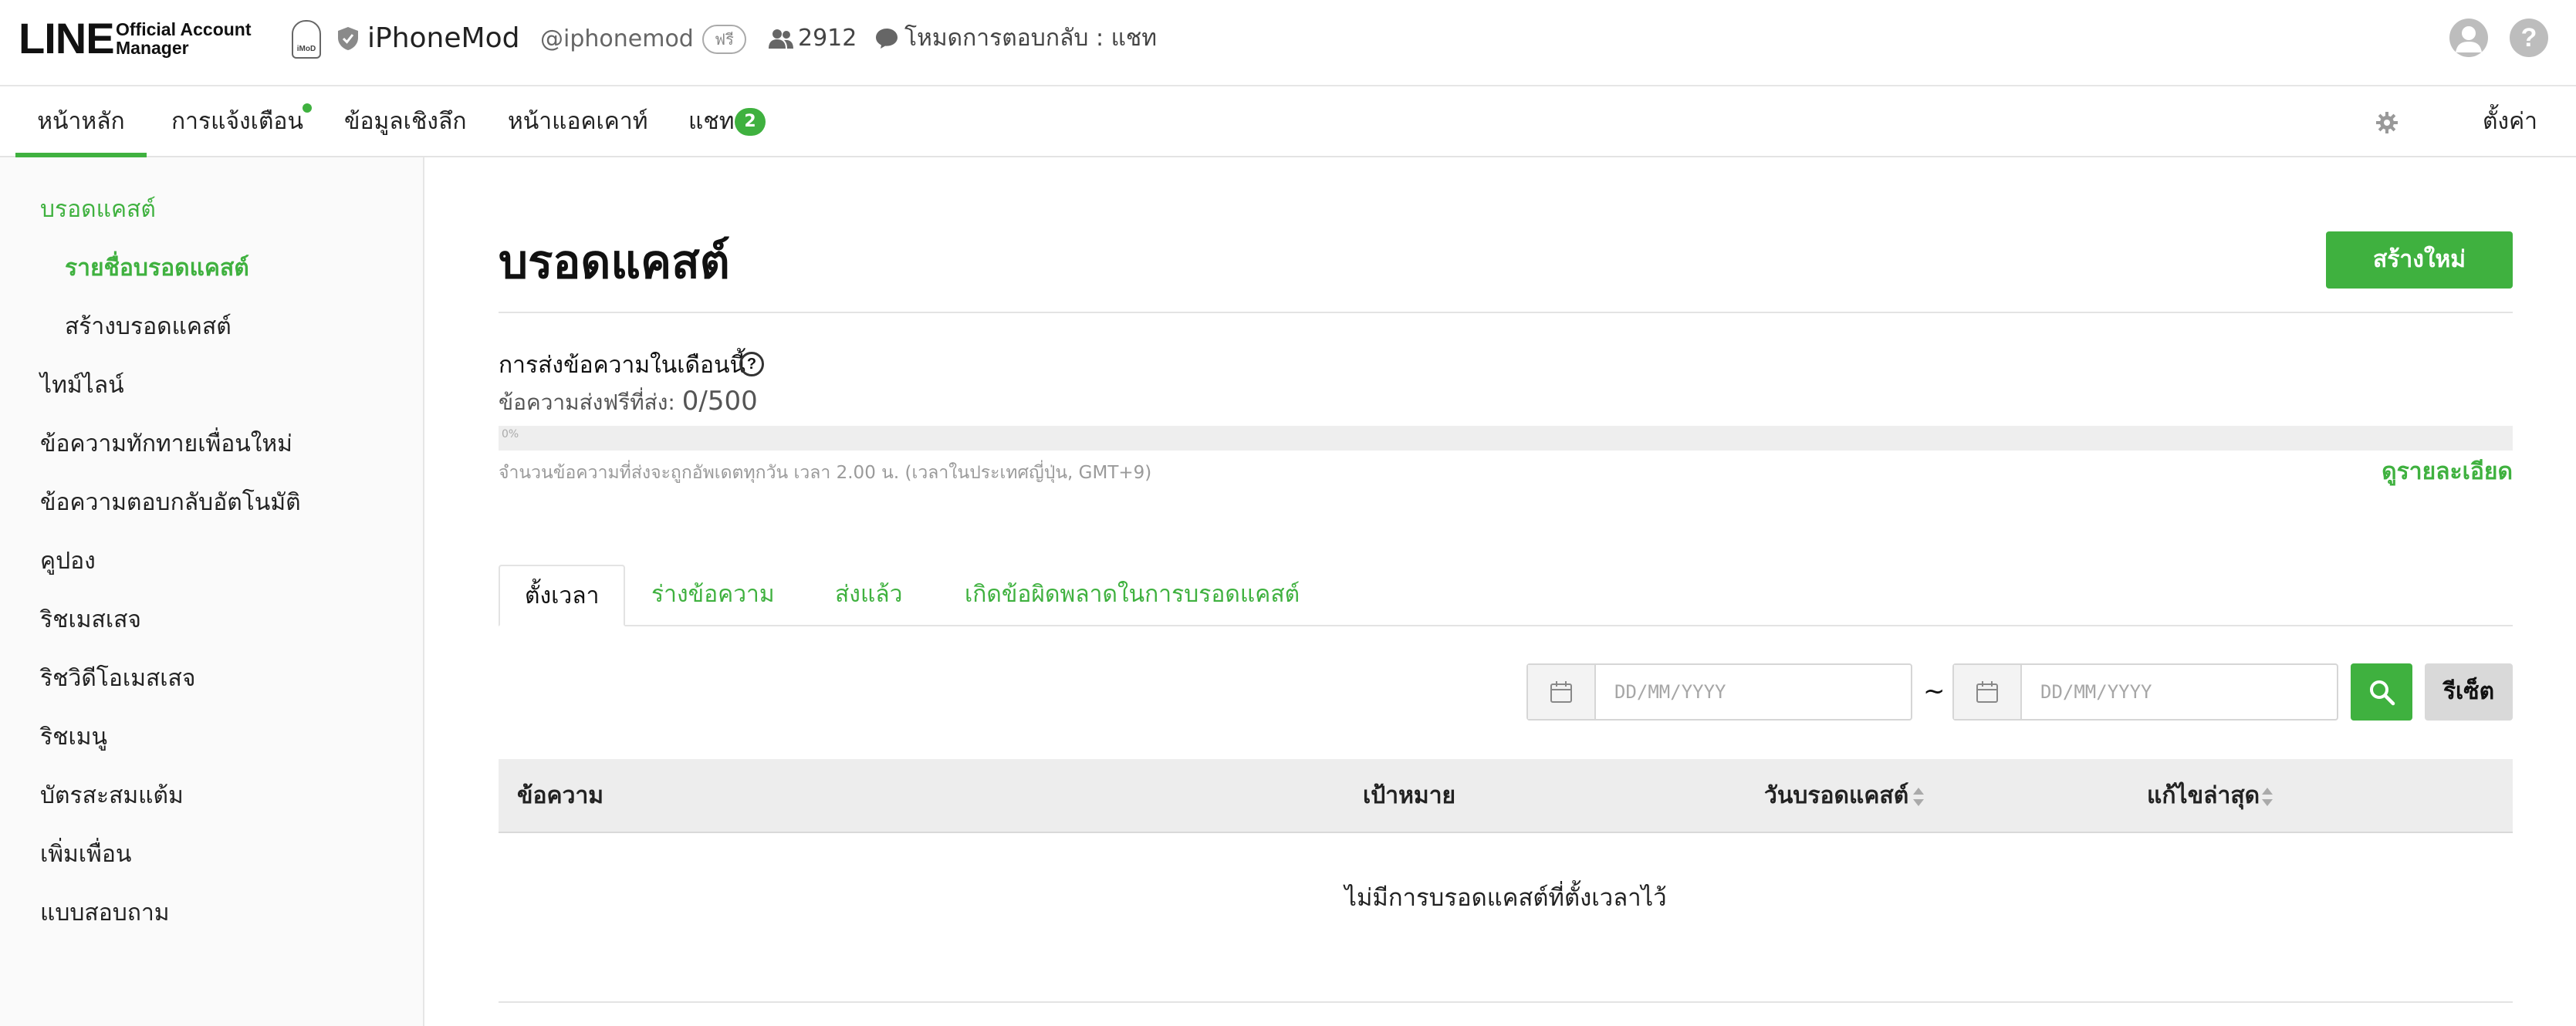 This screenshot has height=1026, width=2576. What do you see at coordinates (184, 38) in the screenshot?
I see `logo-subtitle: Official Account Manager` at bounding box center [184, 38].